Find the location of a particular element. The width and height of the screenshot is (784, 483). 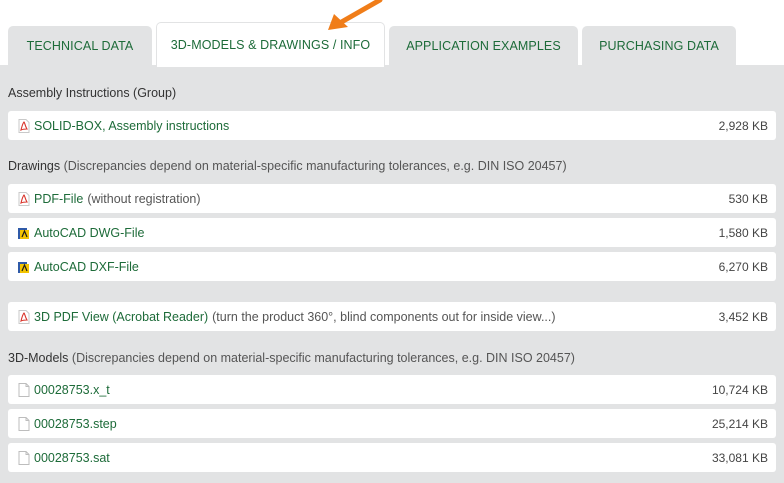

file-size: 1,580 KB is located at coordinates (743, 232).